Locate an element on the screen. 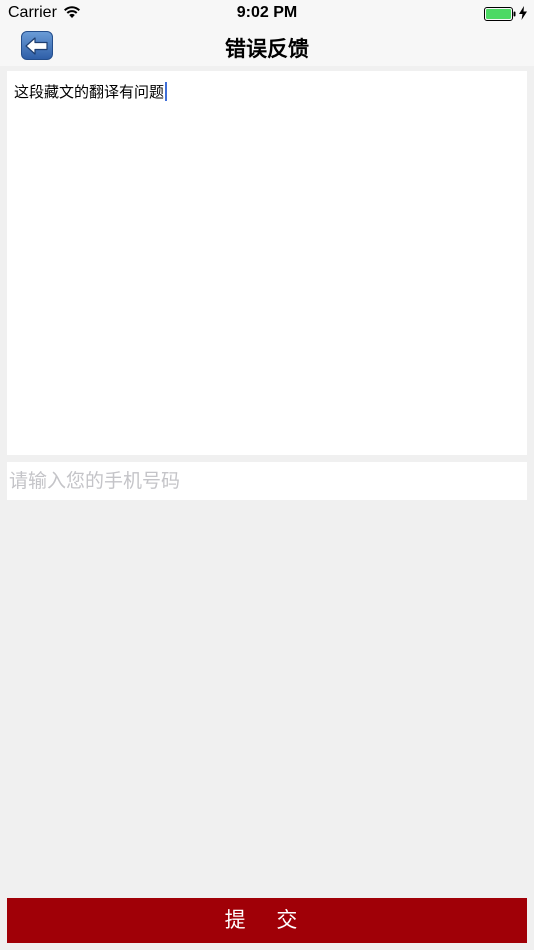 Image resolution: width=534 pixels, height=950 pixels. status-time: 9:02 PM is located at coordinates (267, 12).